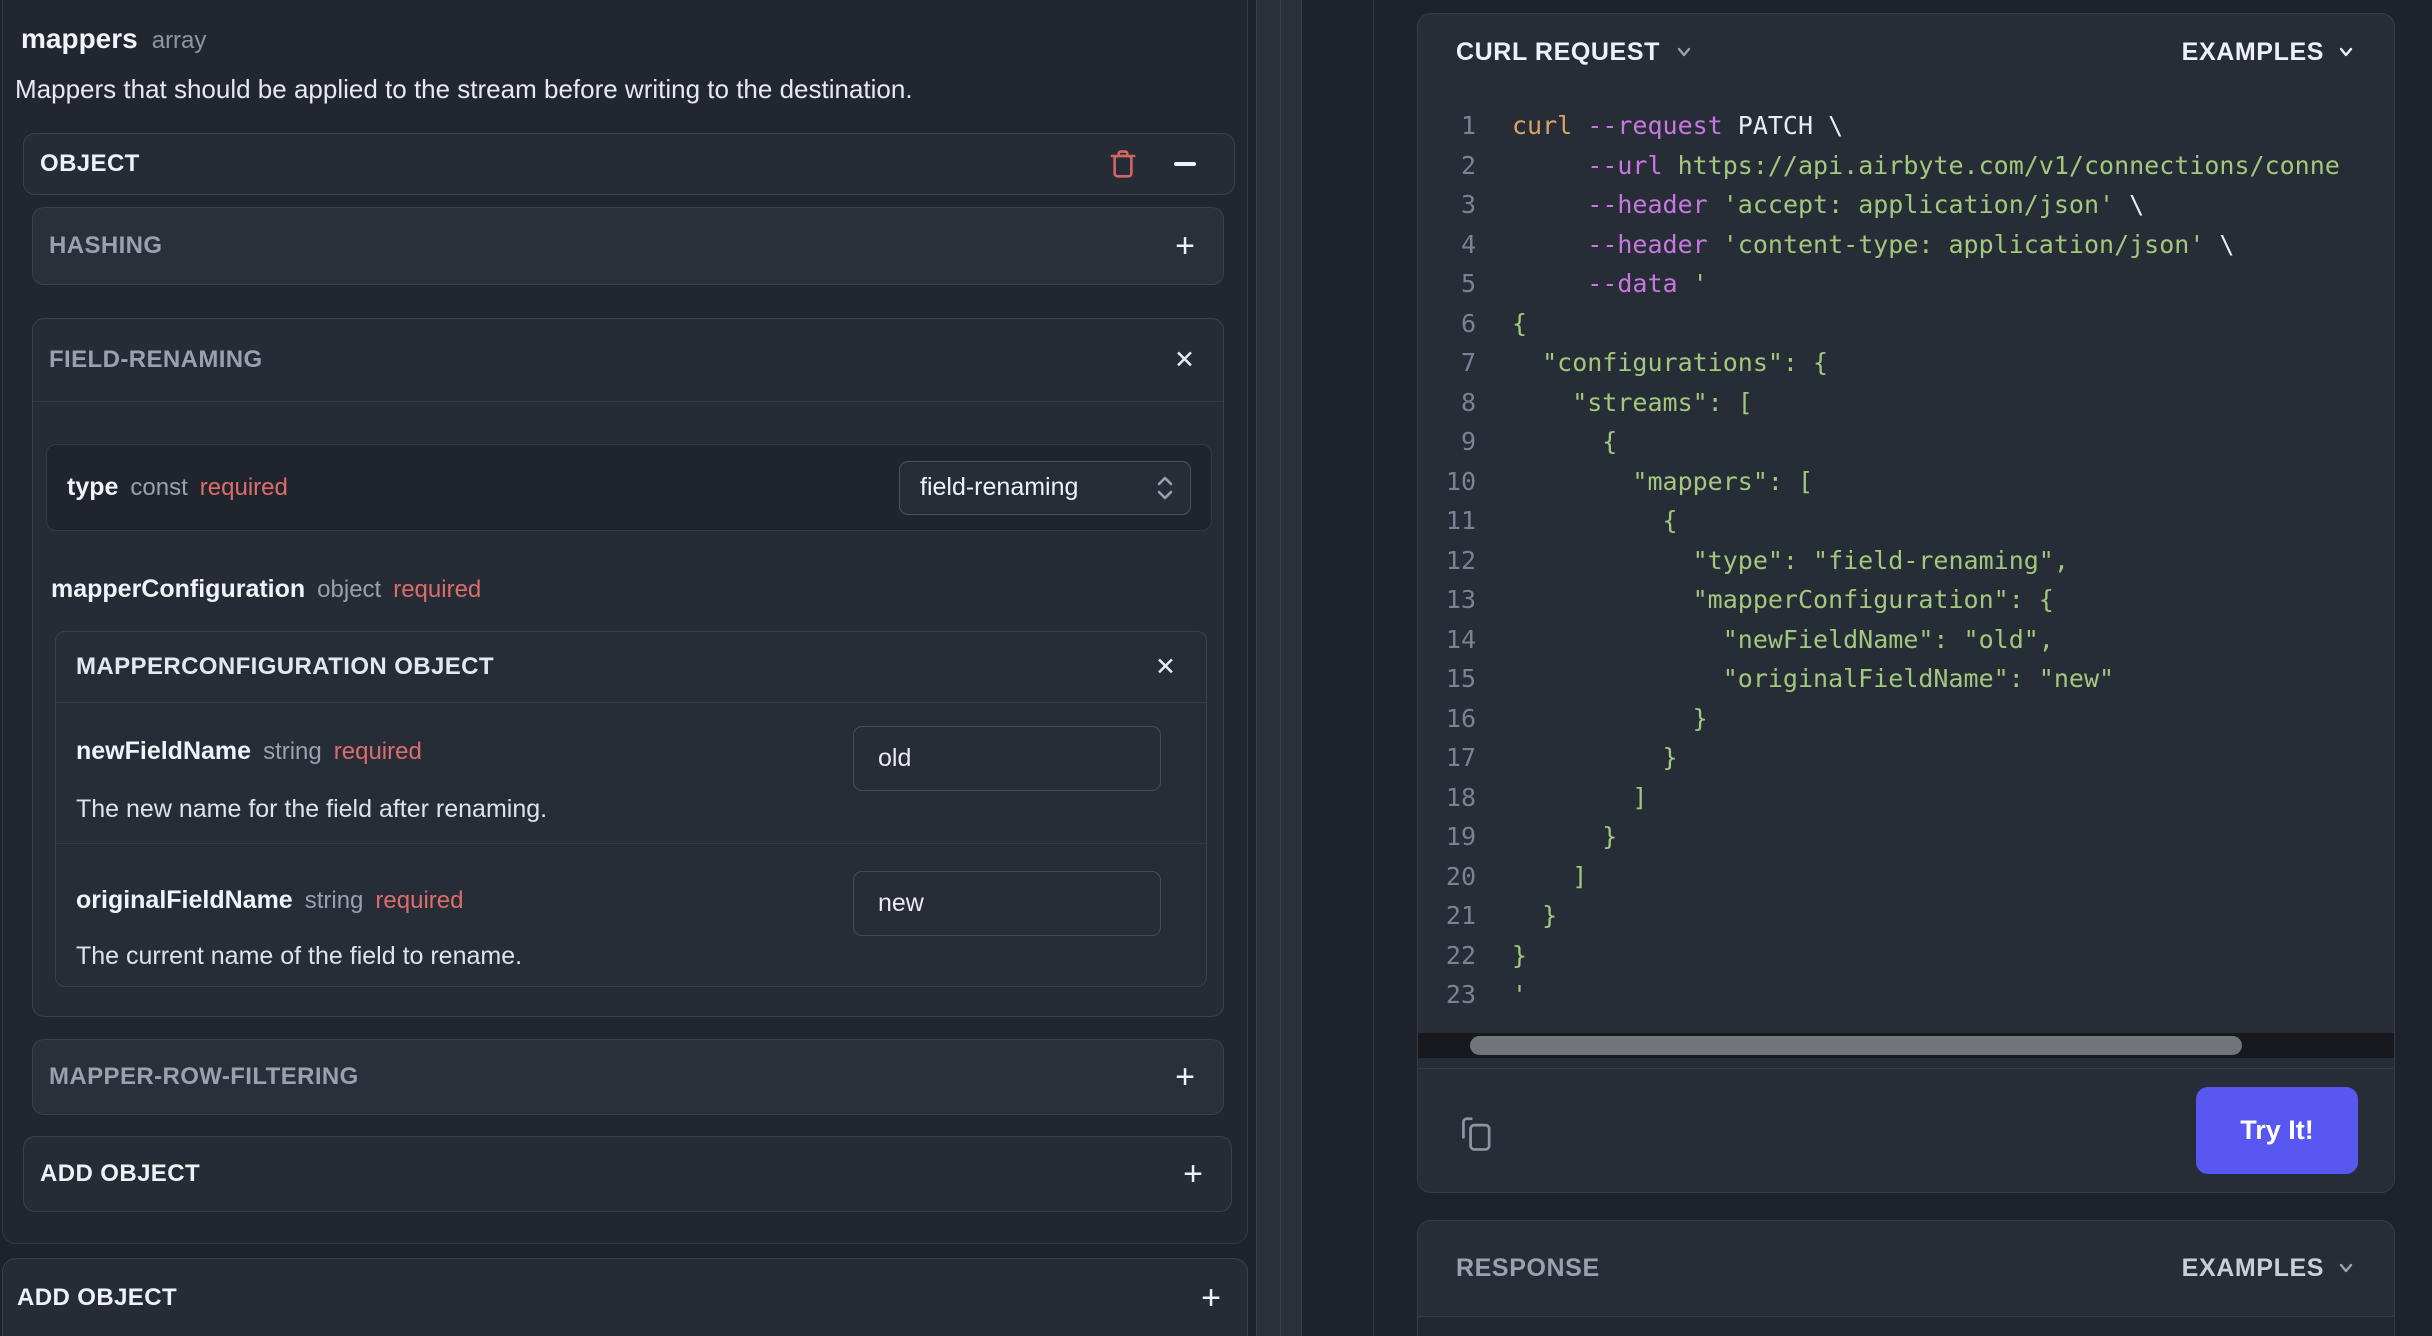 The width and height of the screenshot is (2432, 1336). I want to click on code-token: "originalFieldName": "new", so click(1813, 678).